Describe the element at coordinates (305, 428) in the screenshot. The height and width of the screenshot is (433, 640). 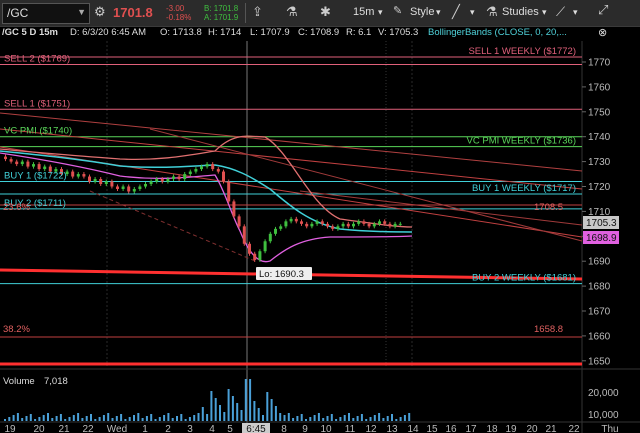
I see `time-tick-12: 9` at that location.